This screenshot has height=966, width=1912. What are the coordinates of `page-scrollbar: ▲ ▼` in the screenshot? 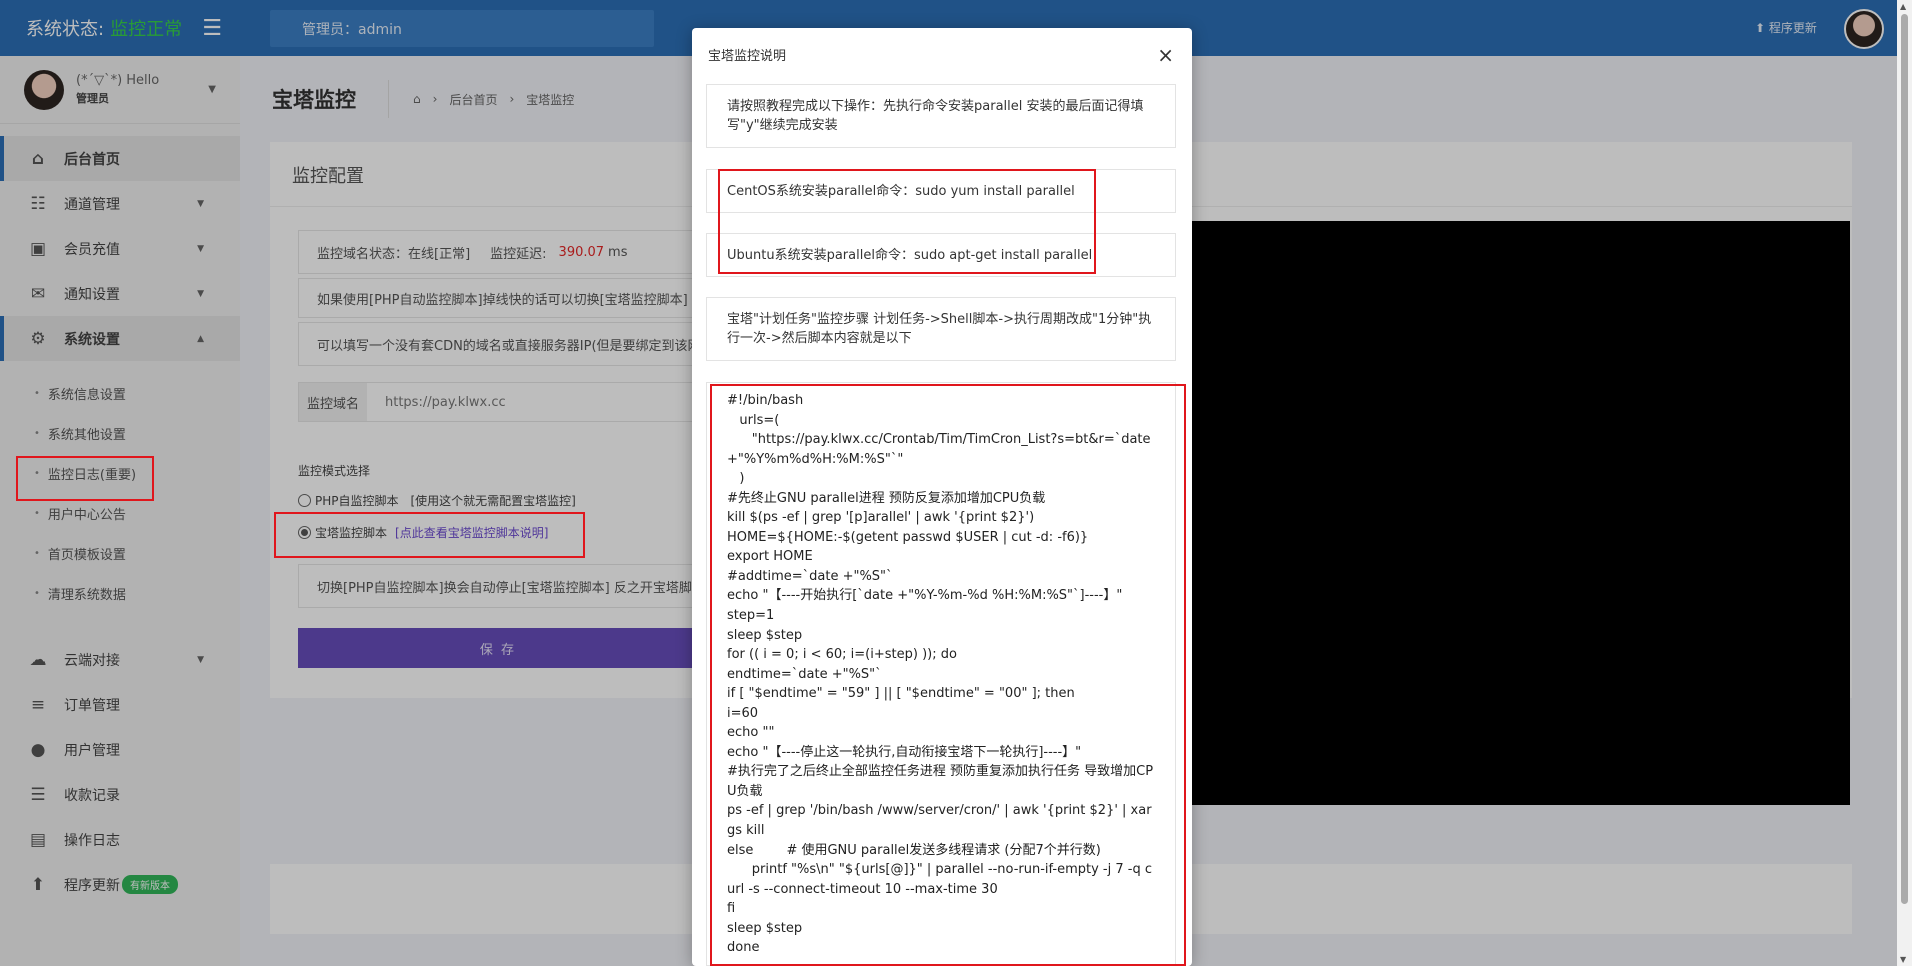 It's located at (1904, 483).